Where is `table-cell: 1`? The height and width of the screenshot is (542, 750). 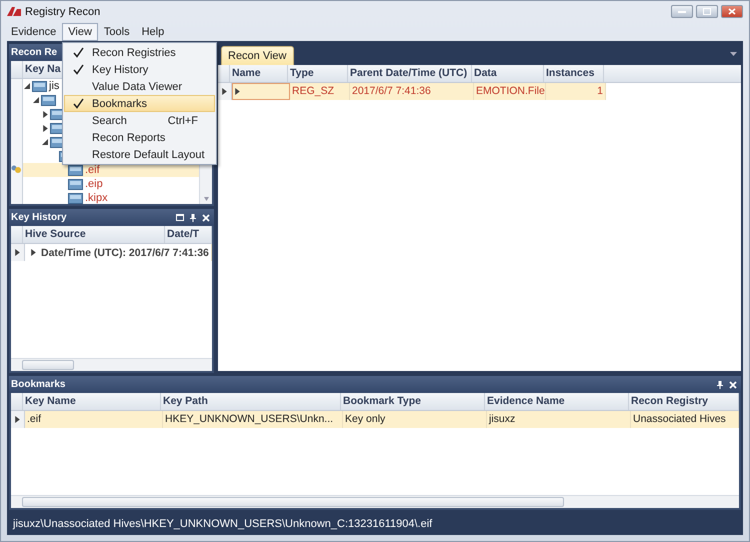
table-cell: 1 is located at coordinates (576, 91).